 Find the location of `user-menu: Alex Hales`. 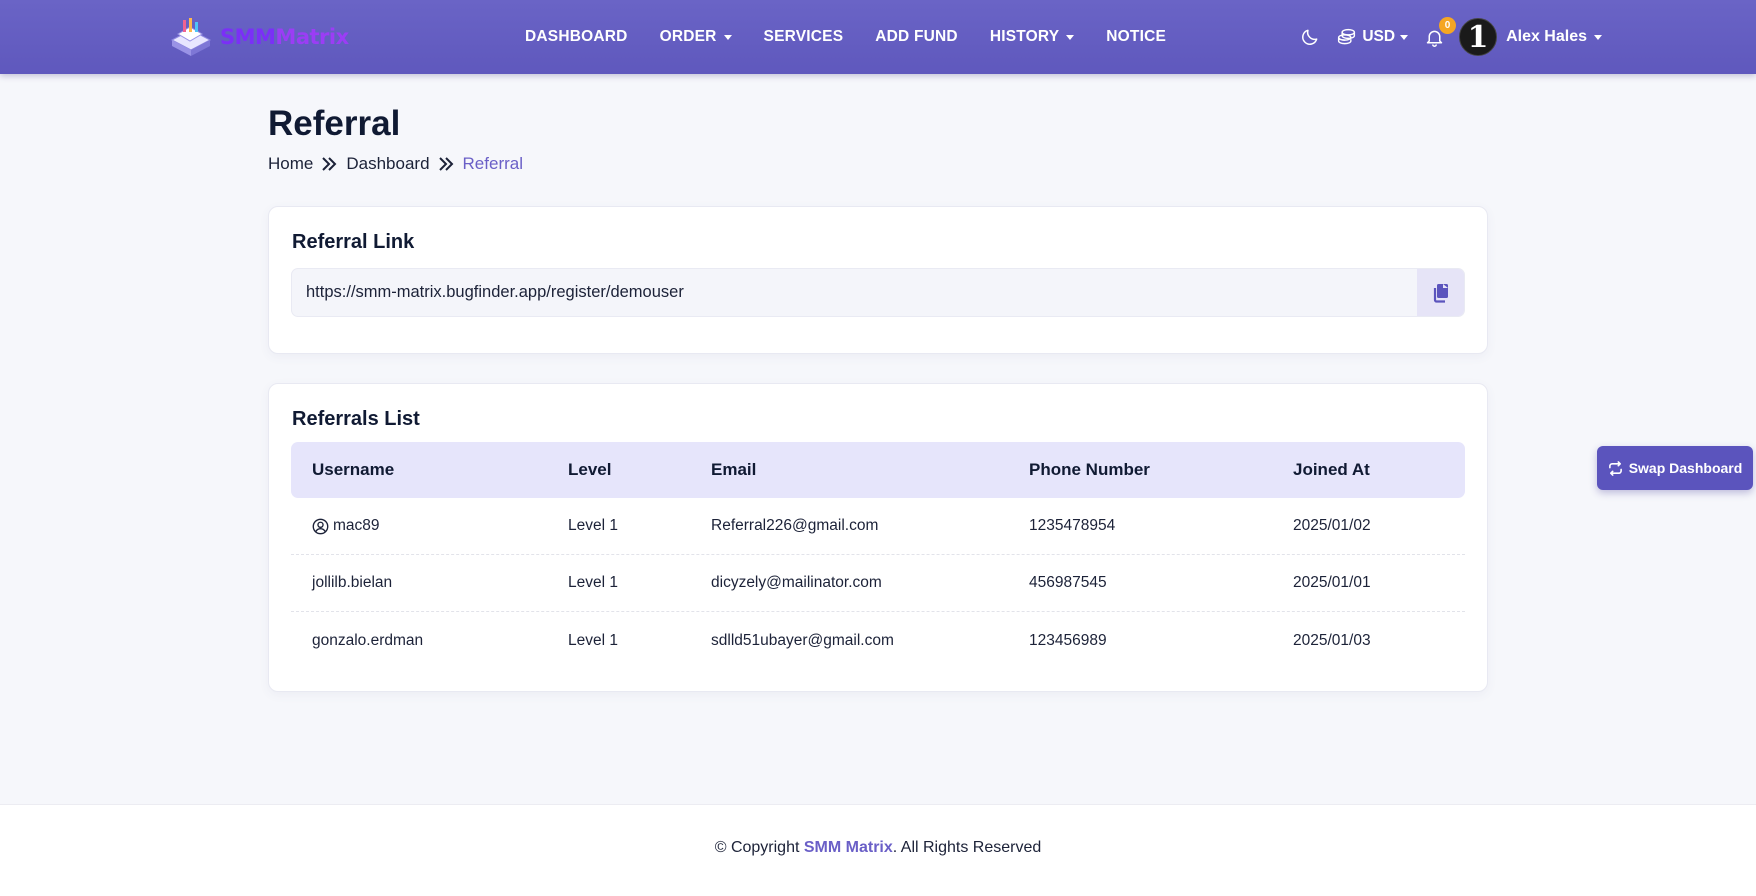

user-menu: Alex Hales is located at coordinates (1554, 37).